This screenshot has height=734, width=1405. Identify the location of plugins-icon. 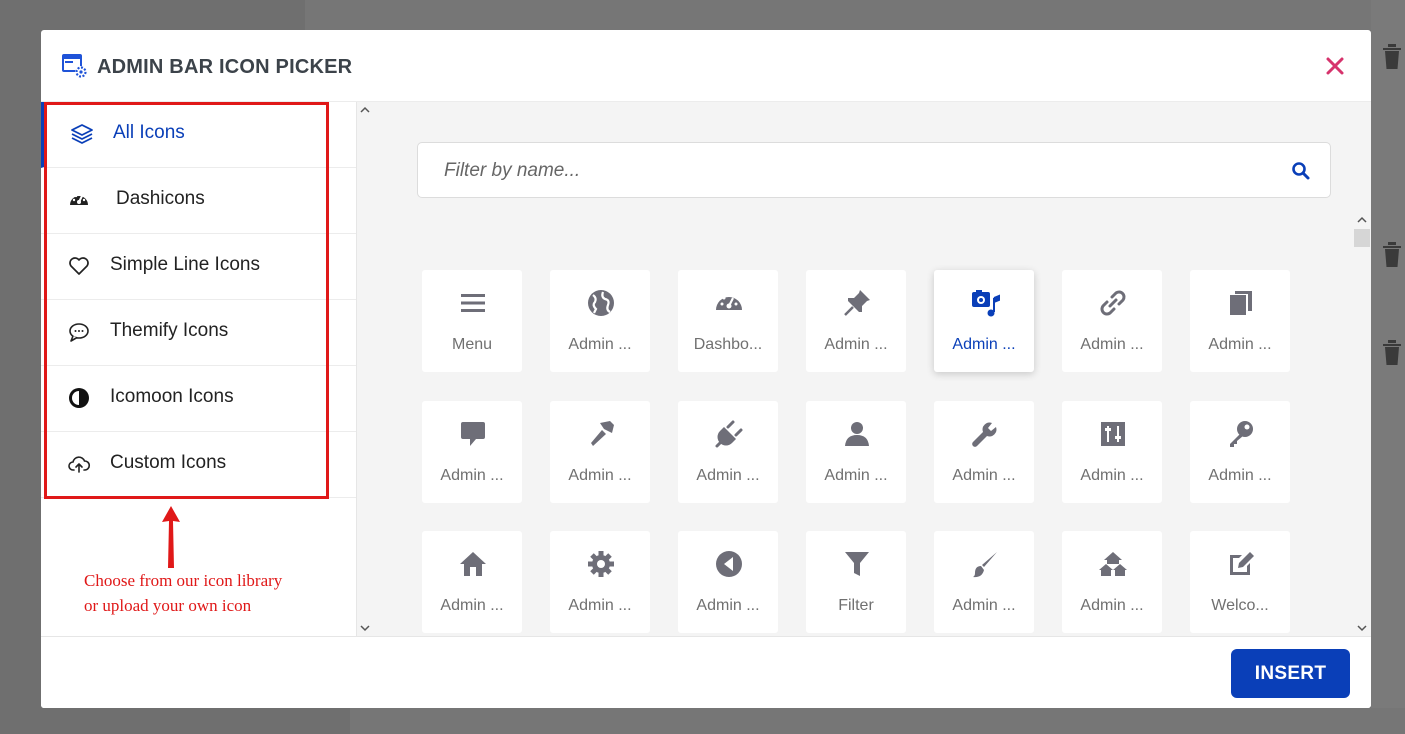
(729, 434).